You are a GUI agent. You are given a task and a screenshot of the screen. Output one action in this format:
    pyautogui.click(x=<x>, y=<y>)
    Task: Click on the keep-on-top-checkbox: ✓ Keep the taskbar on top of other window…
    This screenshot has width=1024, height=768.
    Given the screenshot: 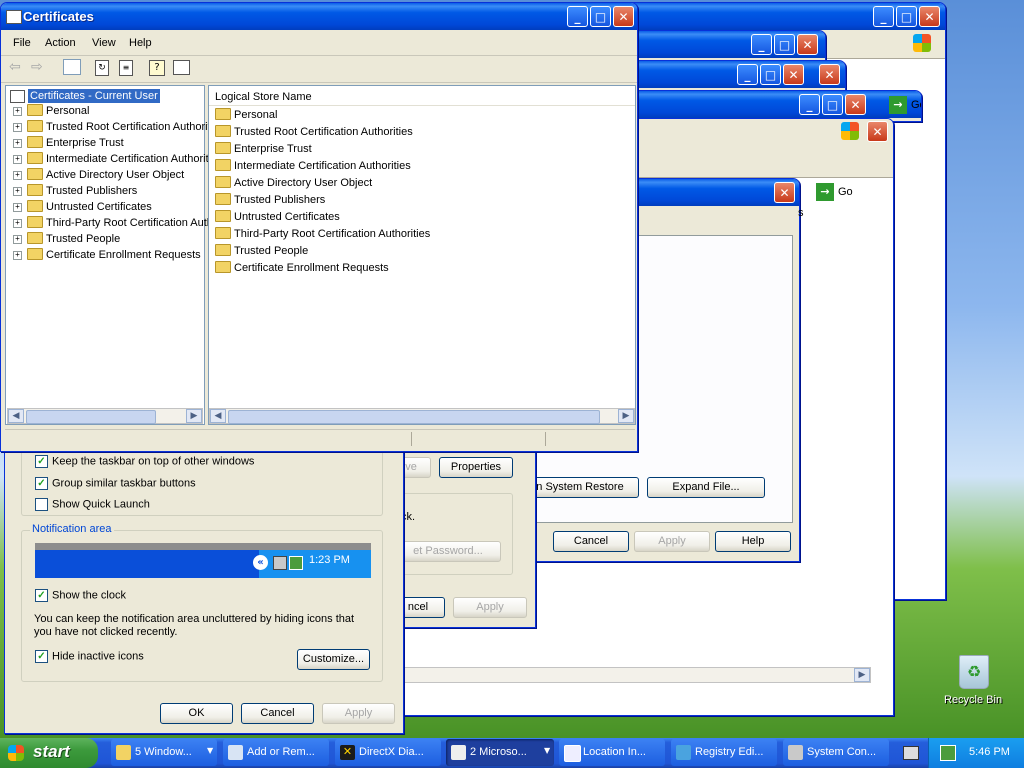 What is the action you would take?
    pyautogui.click(x=144, y=461)
    